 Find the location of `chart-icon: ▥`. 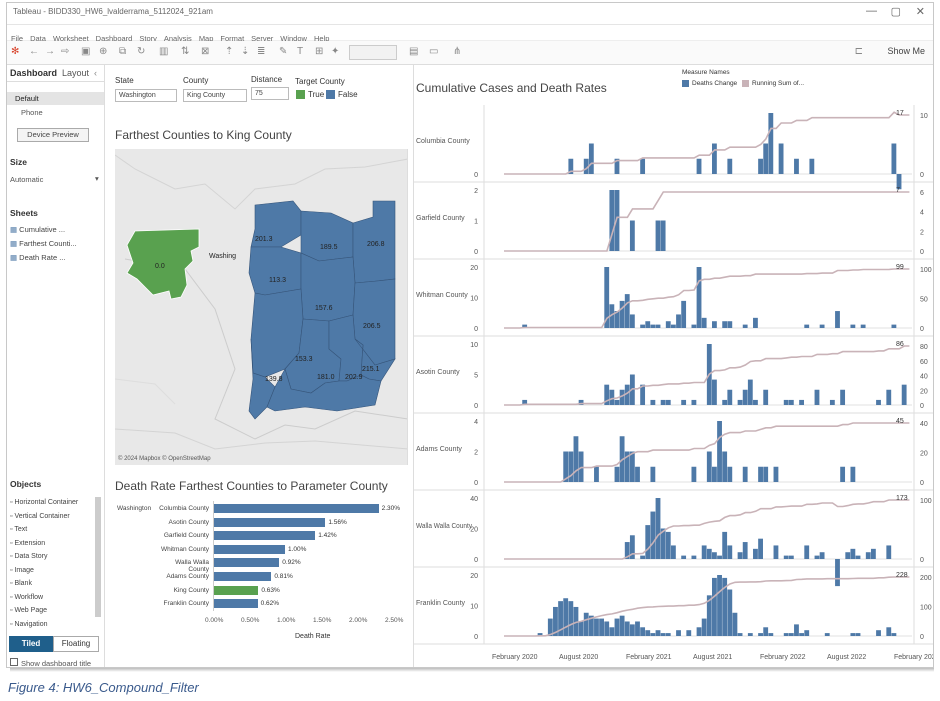

chart-icon: ▥ is located at coordinates (163, 51).